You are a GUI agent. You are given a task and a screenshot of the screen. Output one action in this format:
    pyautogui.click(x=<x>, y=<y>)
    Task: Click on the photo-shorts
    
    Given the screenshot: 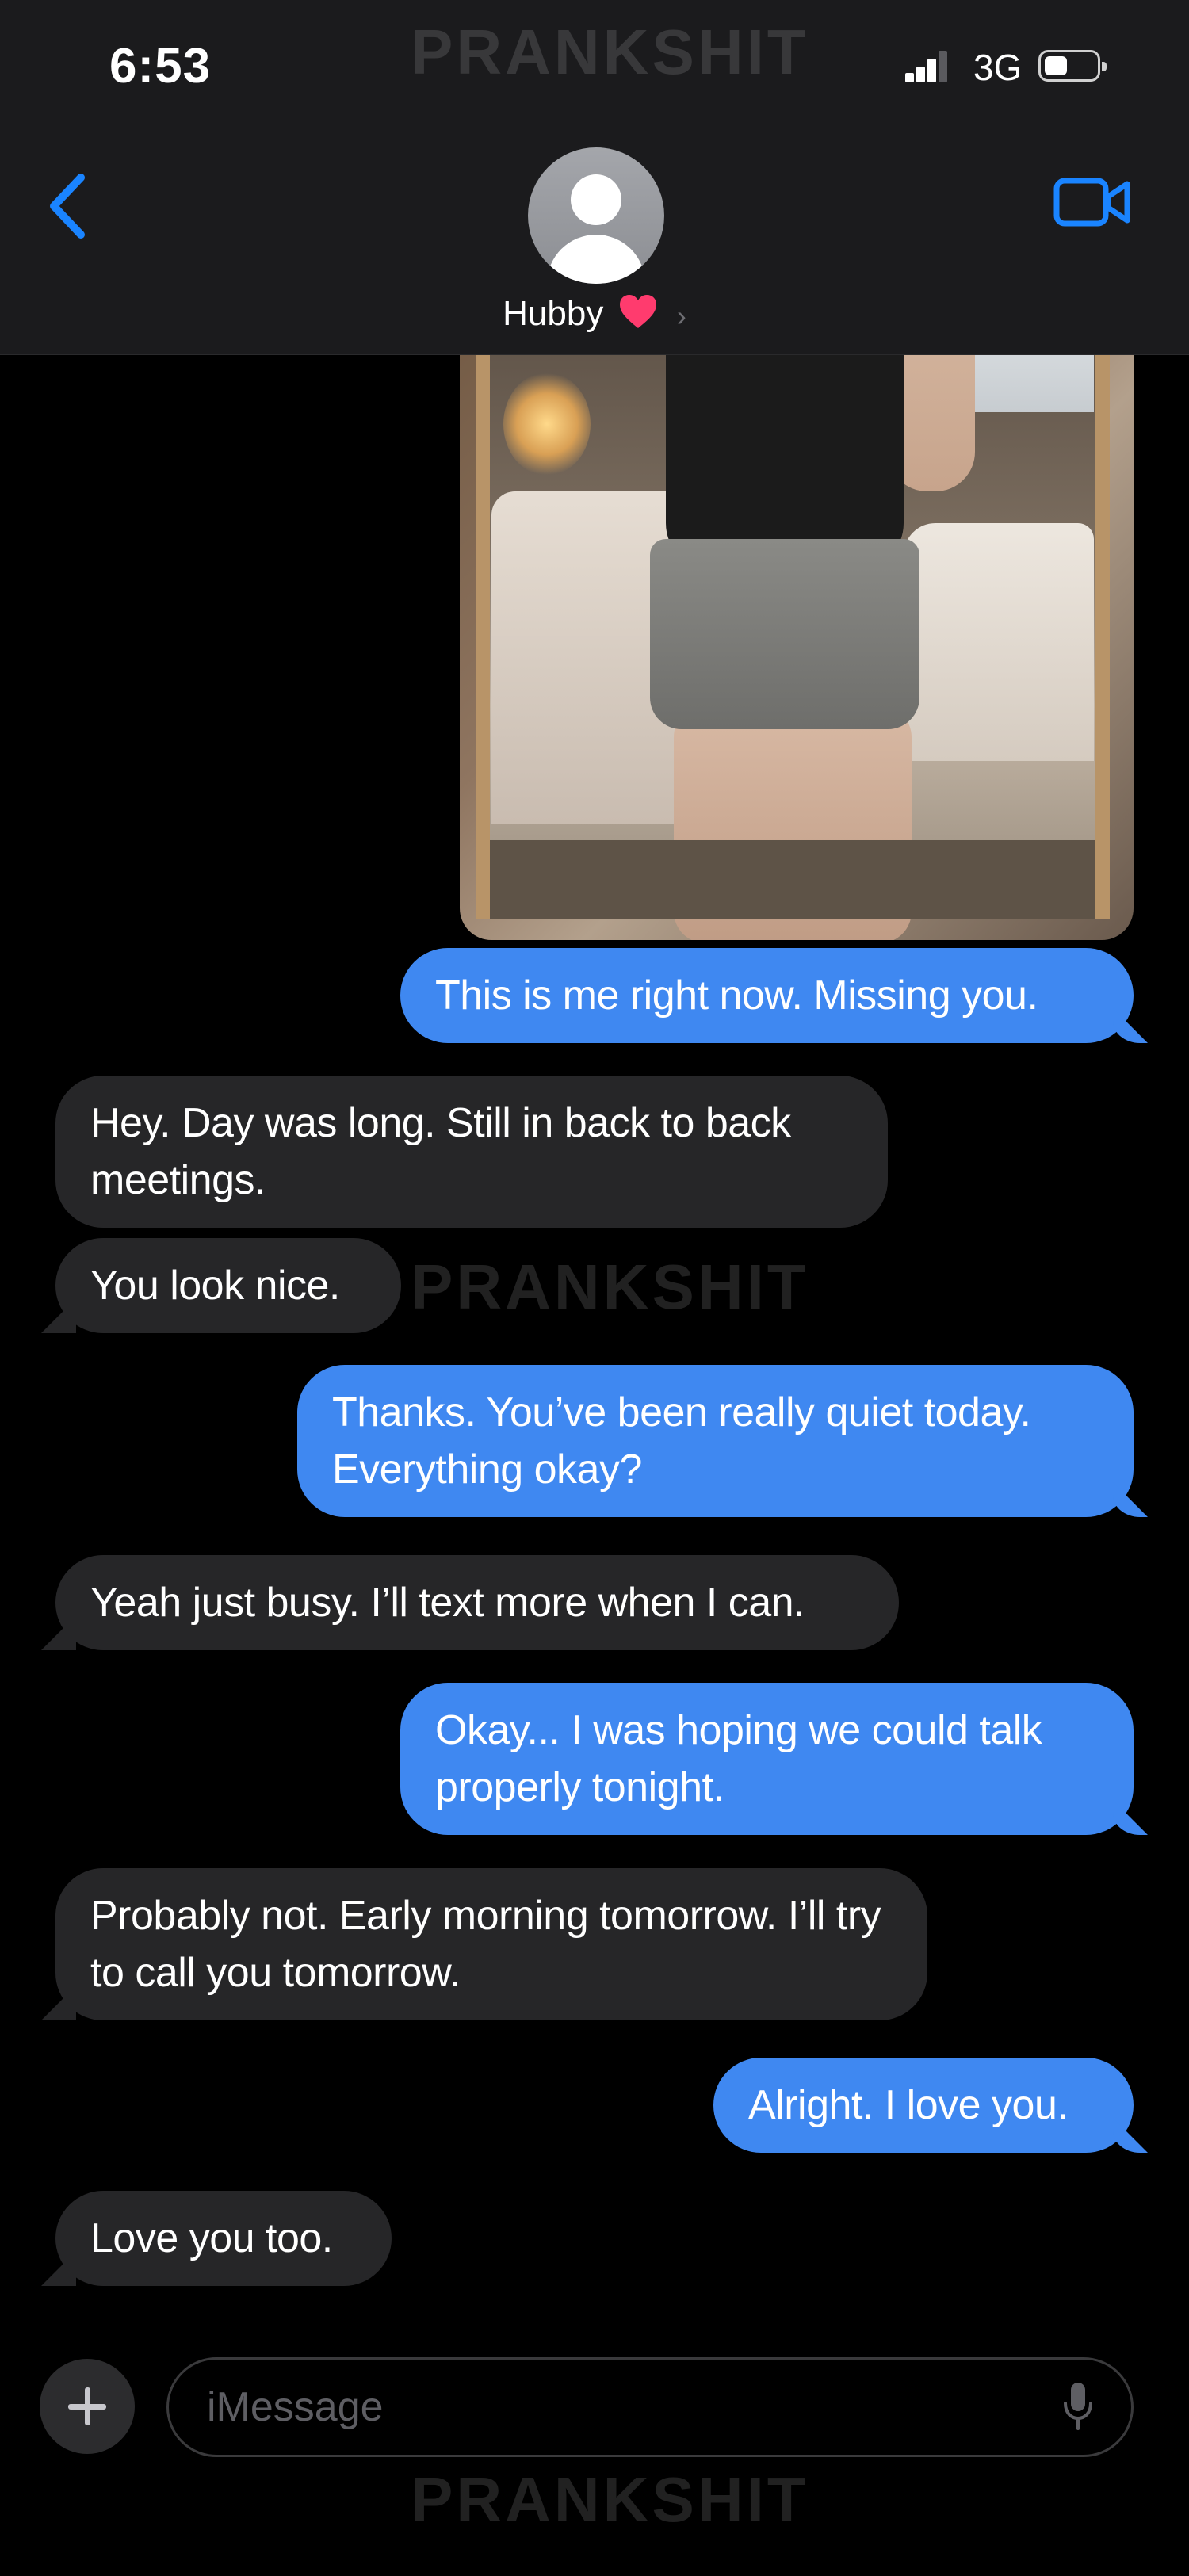 What is the action you would take?
    pyautogui.click(x=784, y=634)
    